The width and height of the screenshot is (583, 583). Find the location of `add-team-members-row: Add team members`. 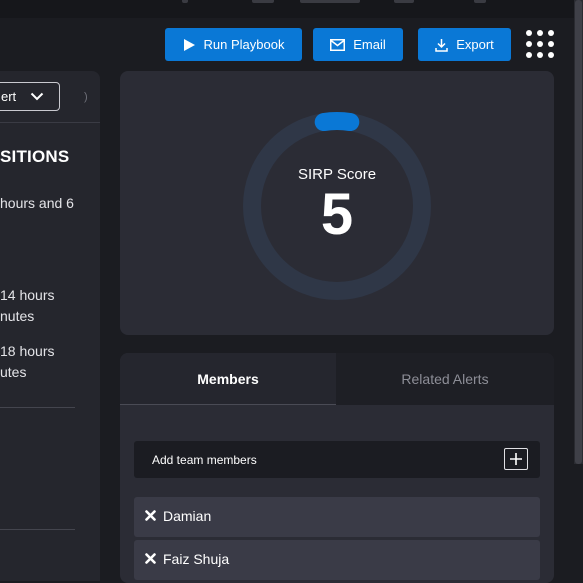

add-team-members-row: Add team members is located at coordinates (337, 459).